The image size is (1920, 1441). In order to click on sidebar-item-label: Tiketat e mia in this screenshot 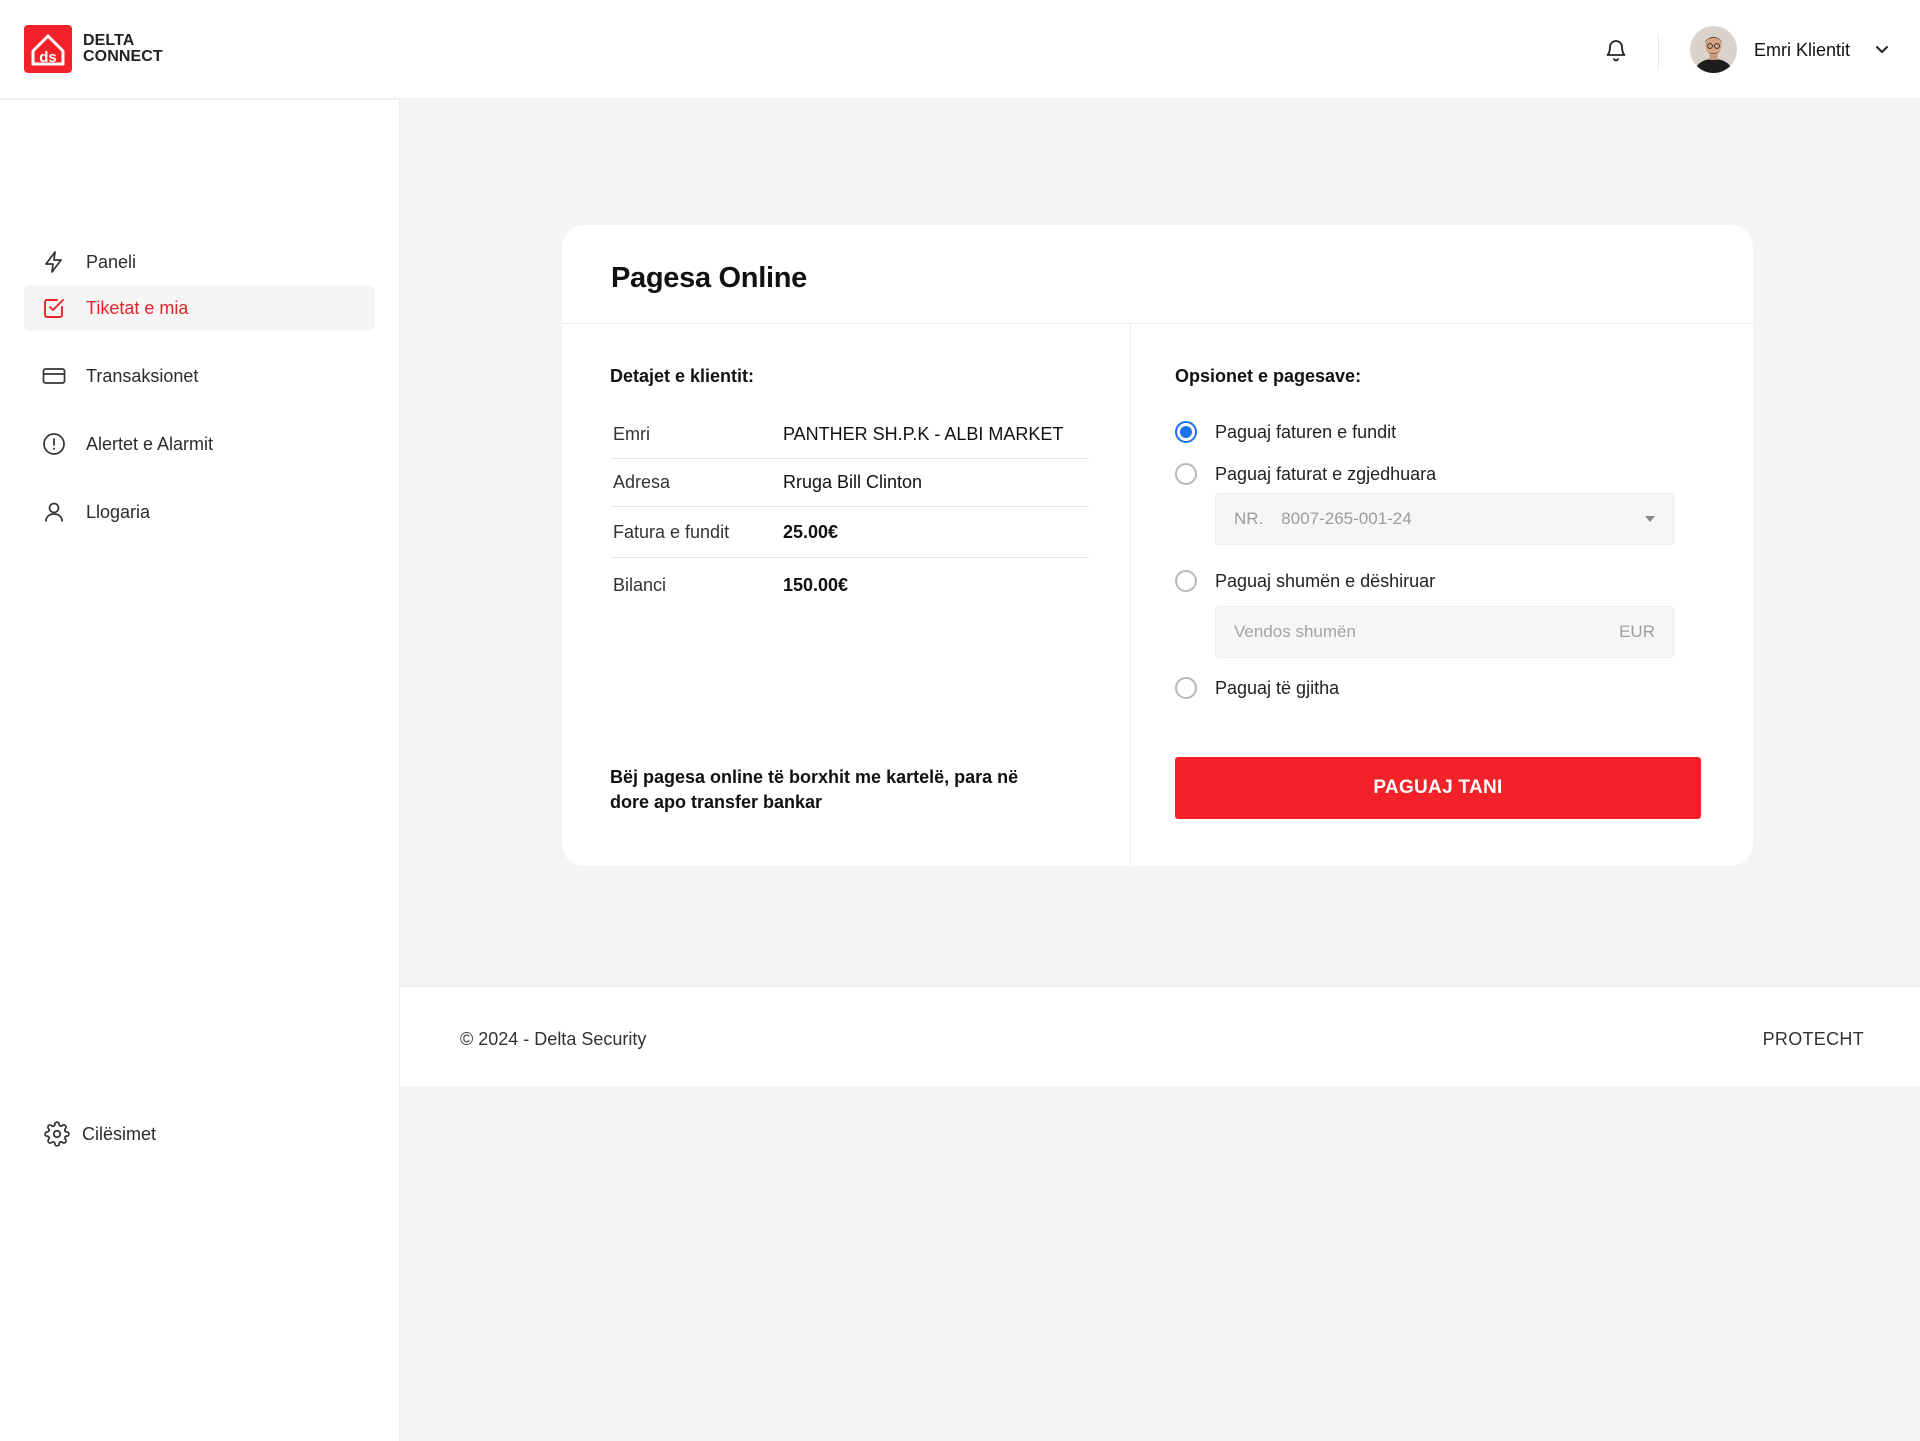, I will do `click(137, 307)`.